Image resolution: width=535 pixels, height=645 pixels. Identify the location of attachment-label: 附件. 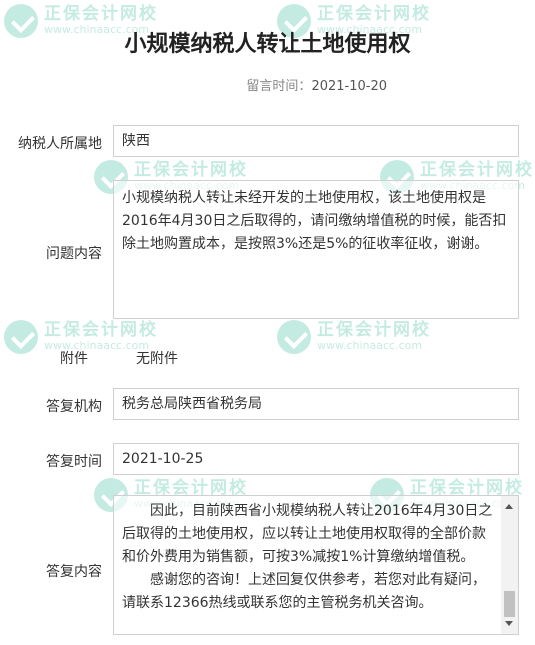
(74, 359).